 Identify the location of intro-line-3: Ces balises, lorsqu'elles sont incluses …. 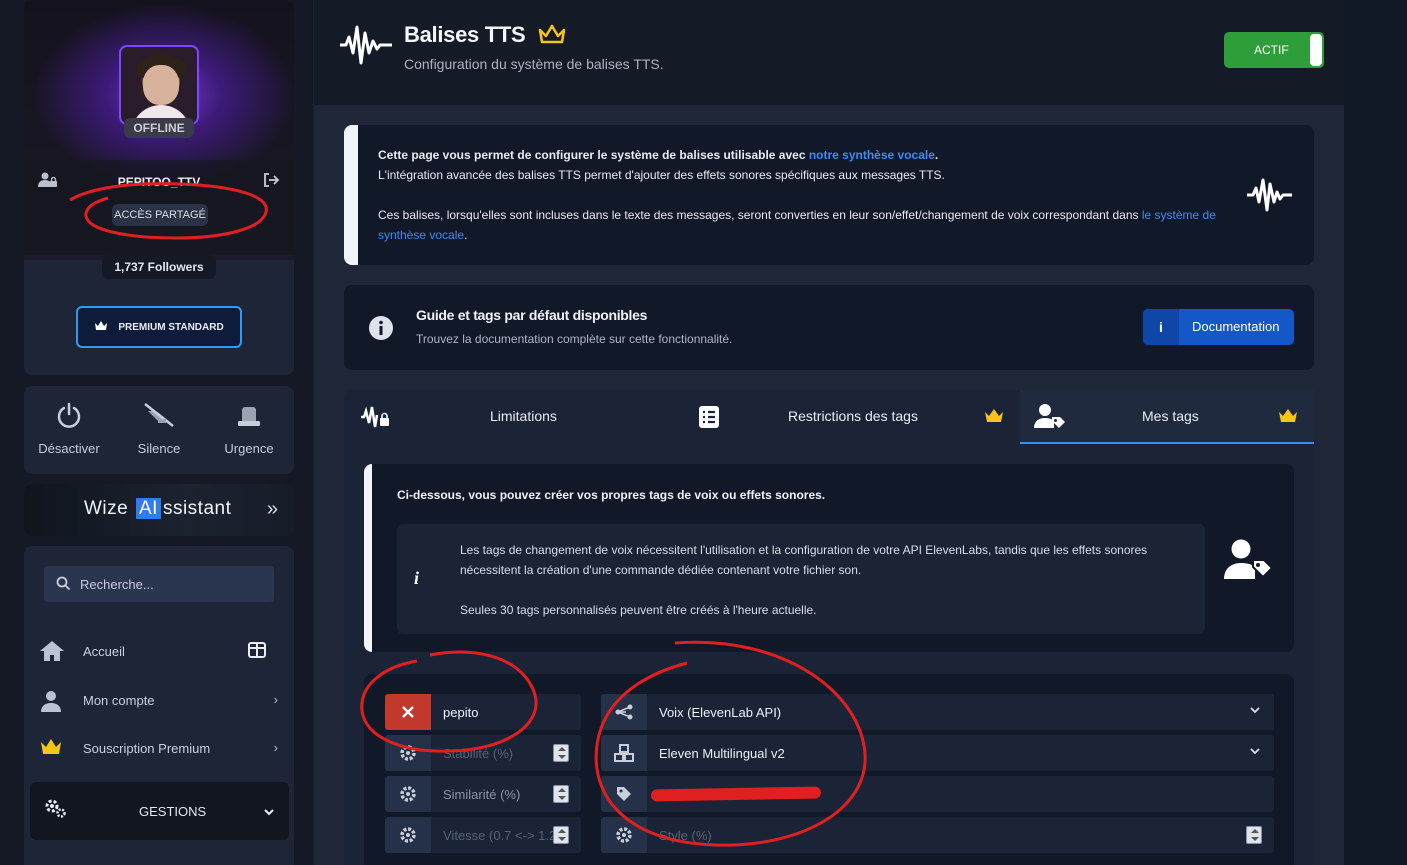
(797, 225).